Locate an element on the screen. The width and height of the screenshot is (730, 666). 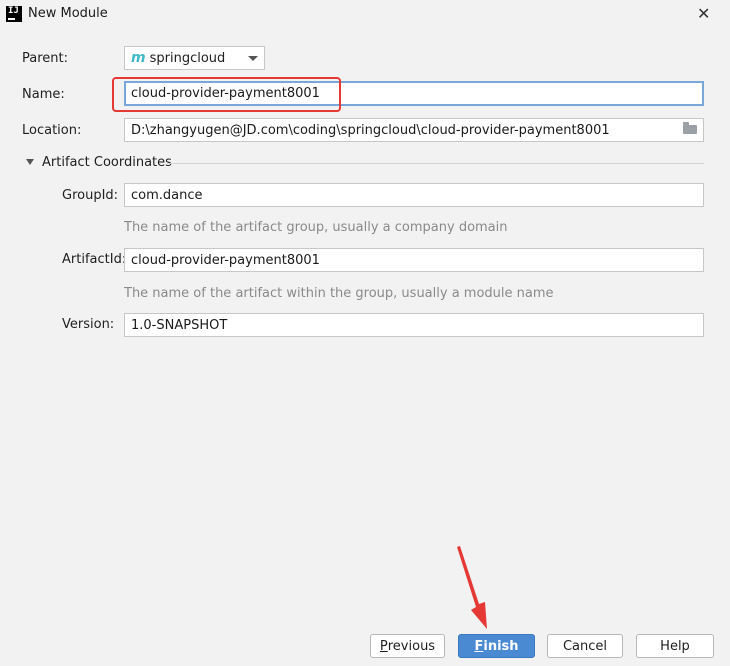
groupid-input-value: com.dance is located at coordinates (167, 195).